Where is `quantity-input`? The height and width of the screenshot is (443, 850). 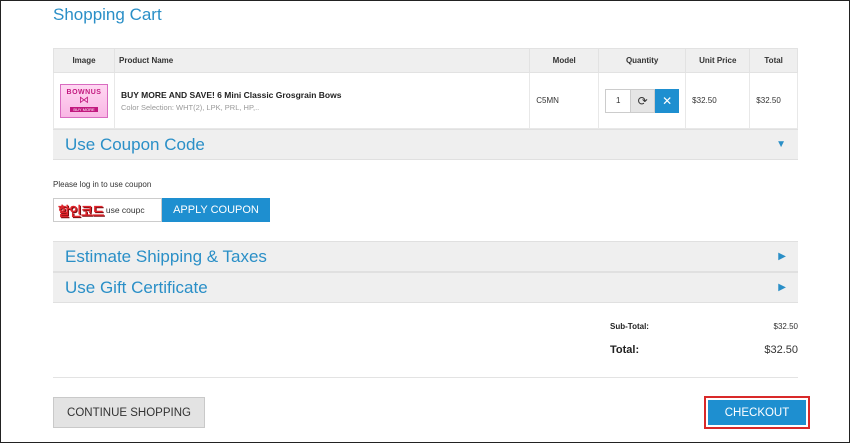
quantity-input is located at coordinates (618, 100).